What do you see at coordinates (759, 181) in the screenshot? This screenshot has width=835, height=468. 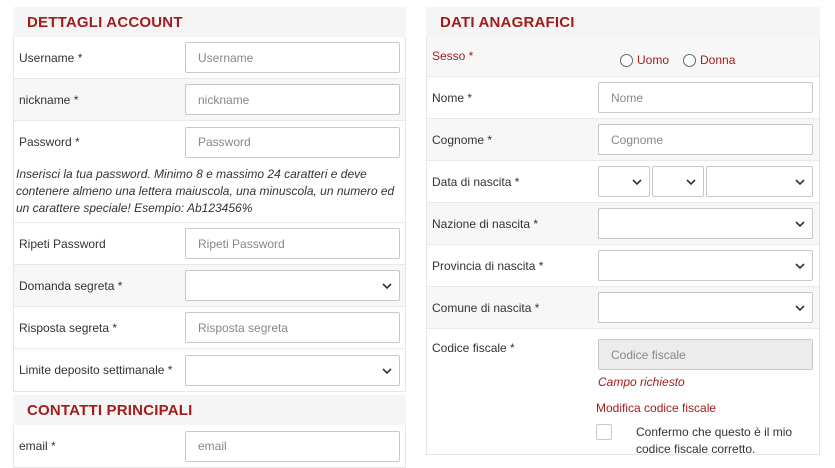 I see `birth-year-select` at bounding box center [759, 181].